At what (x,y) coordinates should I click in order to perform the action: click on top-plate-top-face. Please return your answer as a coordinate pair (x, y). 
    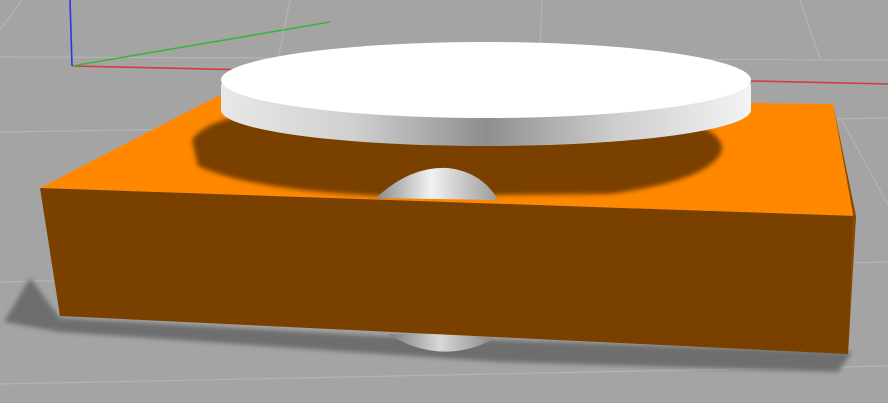
    Looking at the image, I should click on (486, 80).